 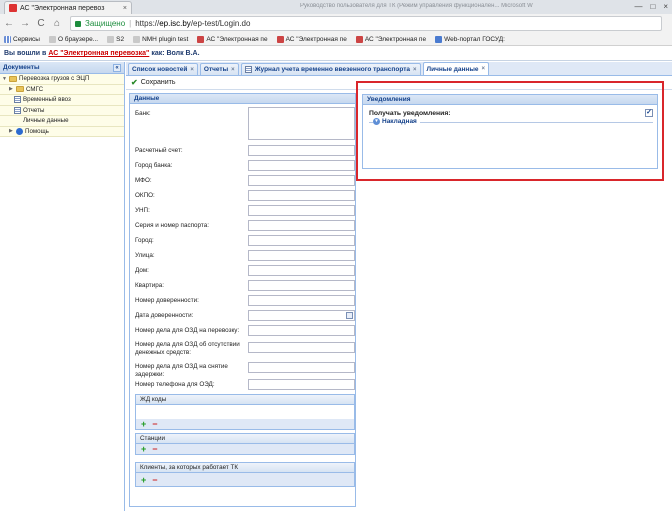 I want to click on secure-label: Защищено, so click(x=105, y=23).